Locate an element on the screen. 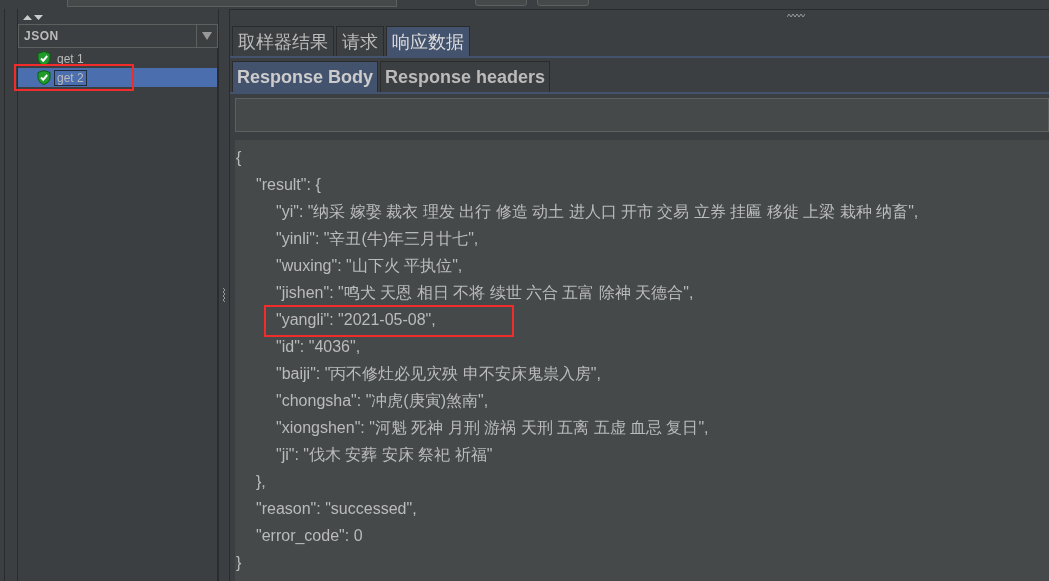  code-line: "wuxing": "山下火 平执位", is located at coordinates (369, 266).